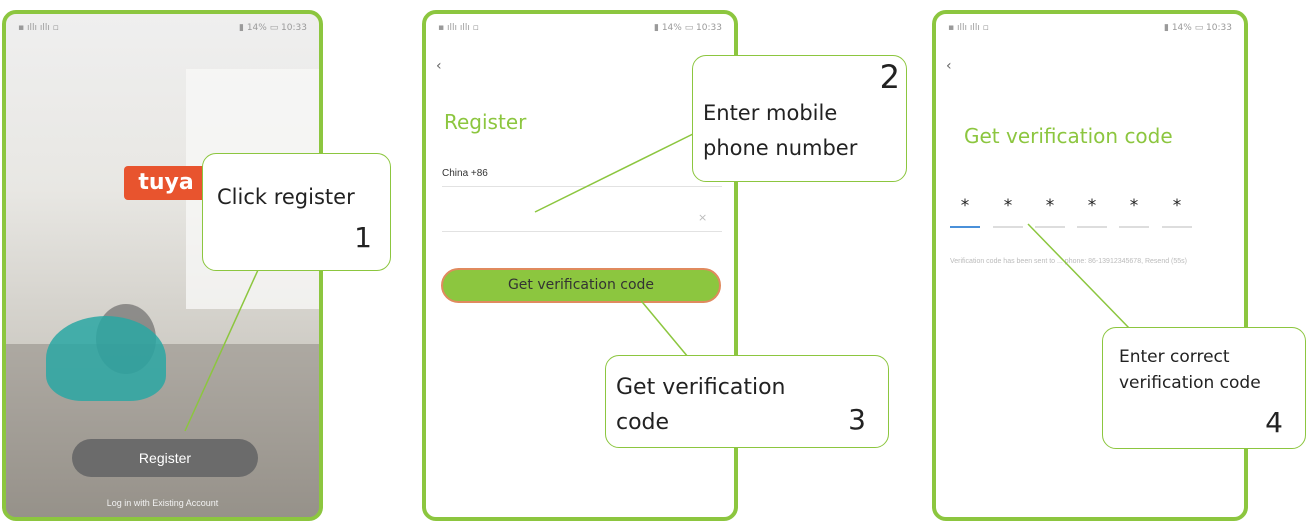  I want to click on page-title: Get verification code, so click(1068, 136).